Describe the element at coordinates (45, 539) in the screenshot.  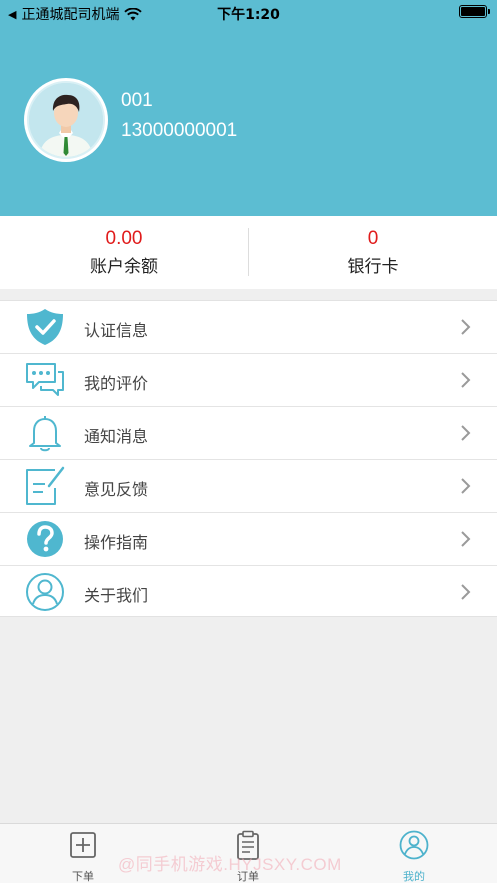
I see `question-icon` at that location.